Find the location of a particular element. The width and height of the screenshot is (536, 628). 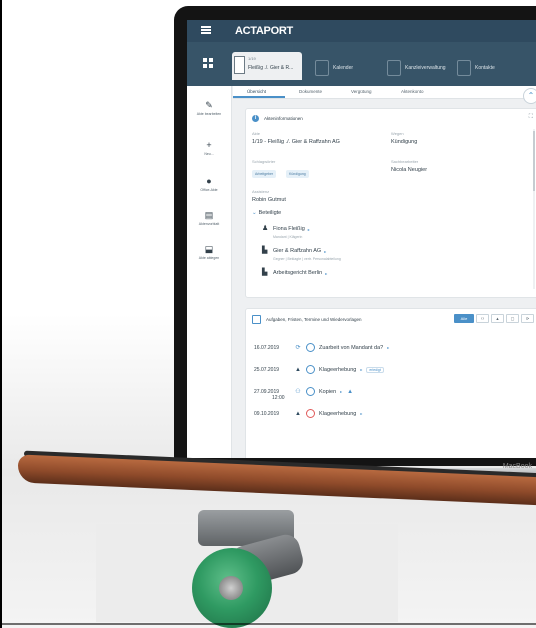

subtab-verguetung: Vergütung is located at coordinates (361, 91).